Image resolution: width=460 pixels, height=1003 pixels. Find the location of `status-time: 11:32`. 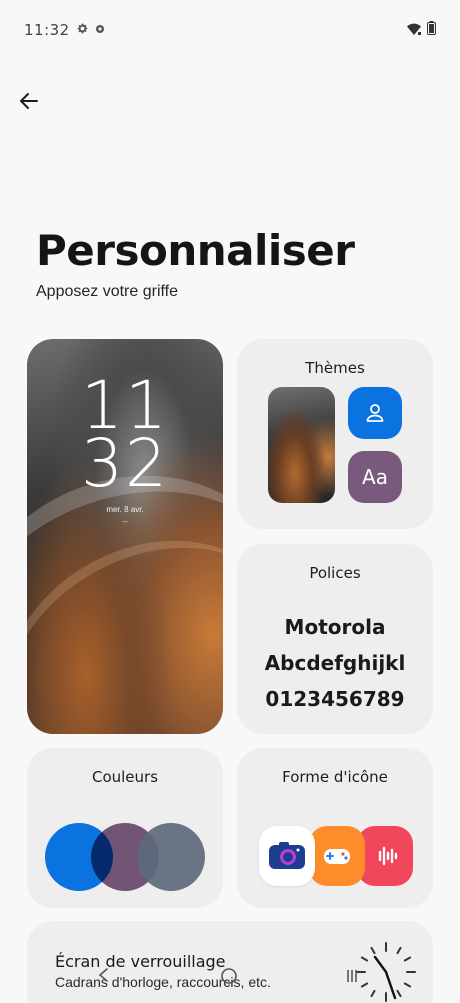

status-time: 11:32 is located at coordinates (47, 30).